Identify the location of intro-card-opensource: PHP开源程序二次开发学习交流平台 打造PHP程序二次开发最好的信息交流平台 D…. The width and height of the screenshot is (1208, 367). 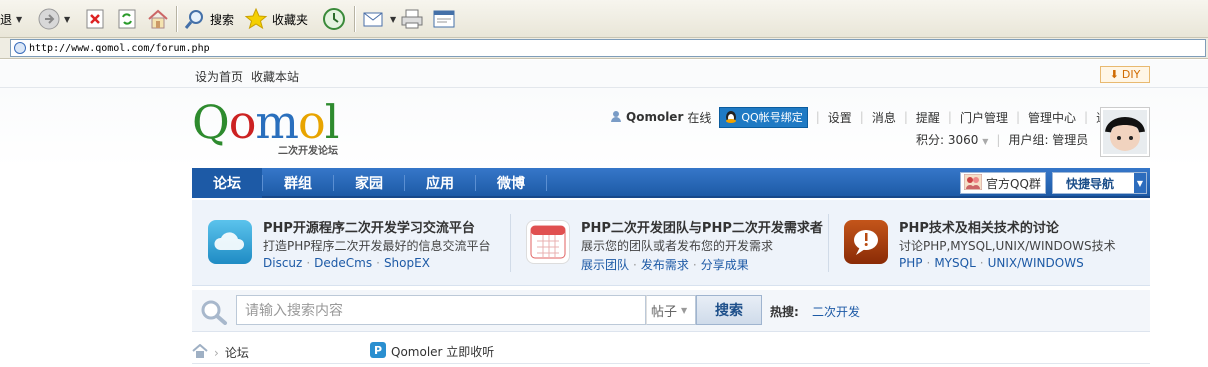
(351, 243).